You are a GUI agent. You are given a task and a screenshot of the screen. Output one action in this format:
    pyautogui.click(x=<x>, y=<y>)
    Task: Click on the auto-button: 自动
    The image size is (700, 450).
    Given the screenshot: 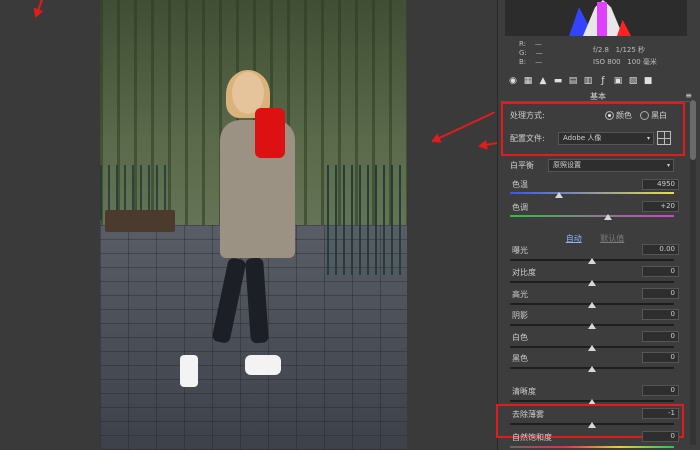 What is the action you would take?
    pyautogui.click(x=574, y=238)
    